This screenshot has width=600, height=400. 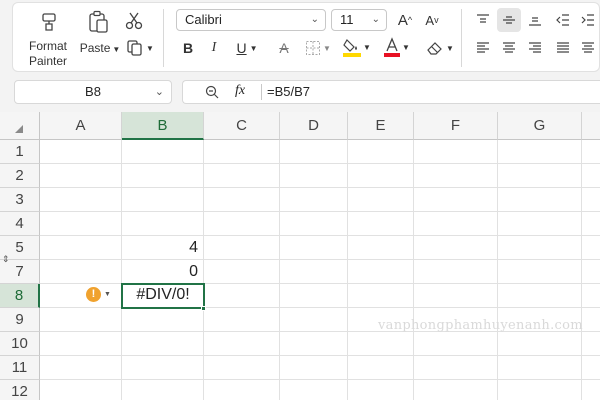 I want to click on column-header-b: B, so click(x=163, y=126).